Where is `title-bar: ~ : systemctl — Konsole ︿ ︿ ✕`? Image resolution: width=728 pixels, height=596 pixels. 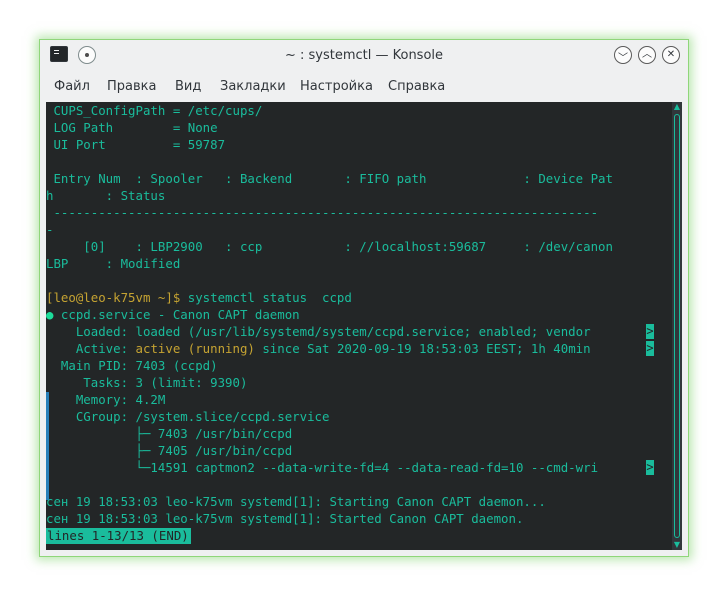 title-bar: ~ : systemctl — Konsole ︿ ︿ ✕ is located at coordinates (364, 56).